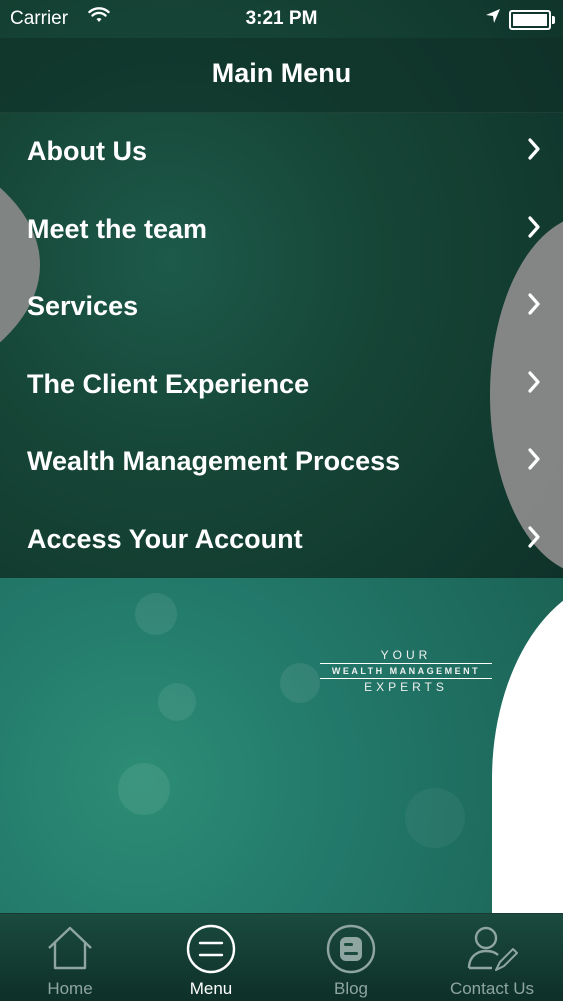 Image resolution: width=563 pixels, height=1001 pixels. I want to click on status-time: 3:21 PM, so click(281, 18).